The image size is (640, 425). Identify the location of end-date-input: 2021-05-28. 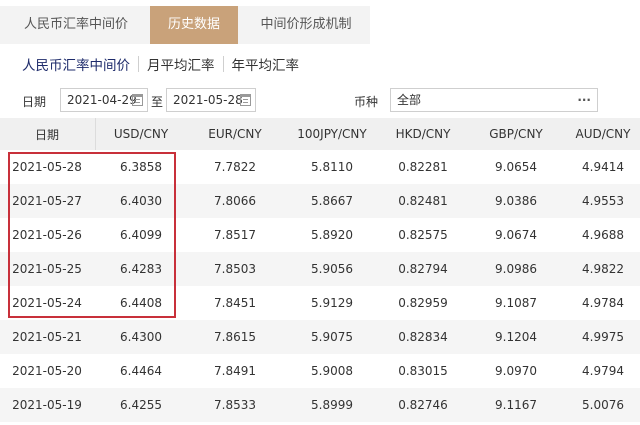
(211, 100).